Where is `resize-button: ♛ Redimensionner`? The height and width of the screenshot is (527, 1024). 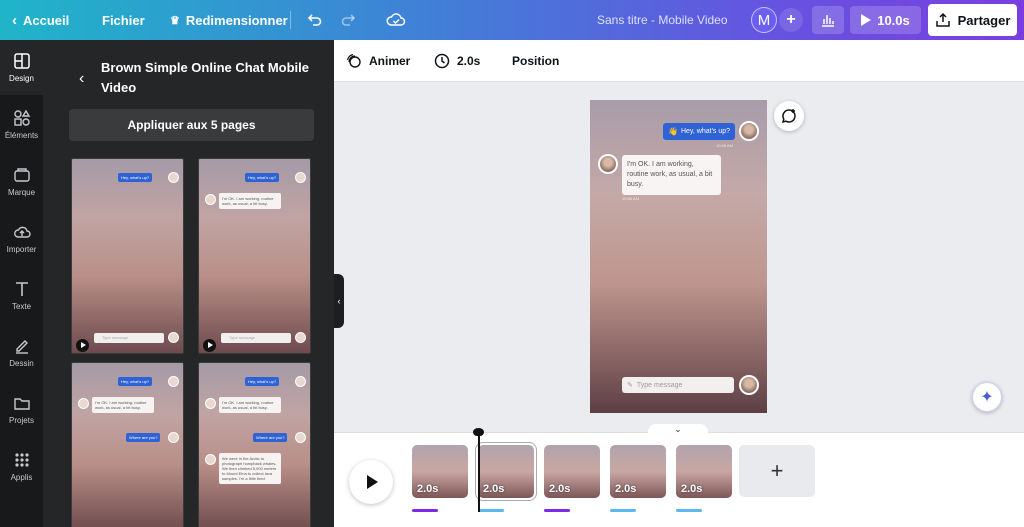
resize-button: ♛ Redimensionner is located at coordinates (229, 20).